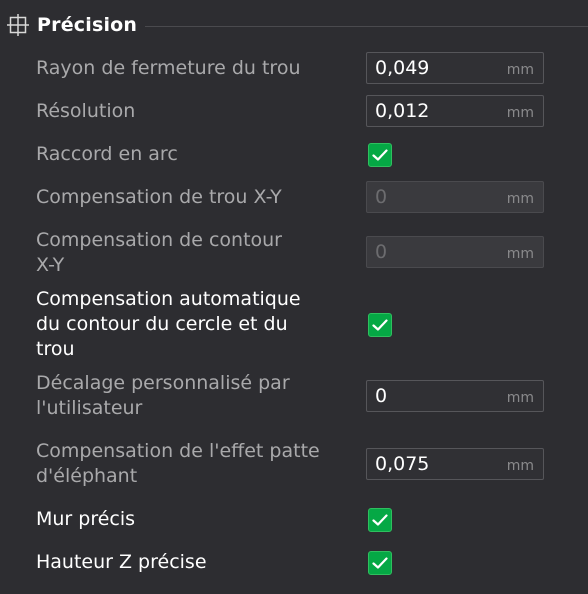 This screenshot has width=588, height=594. I want to click on section-header-precision: Précision, so click(297, 25).